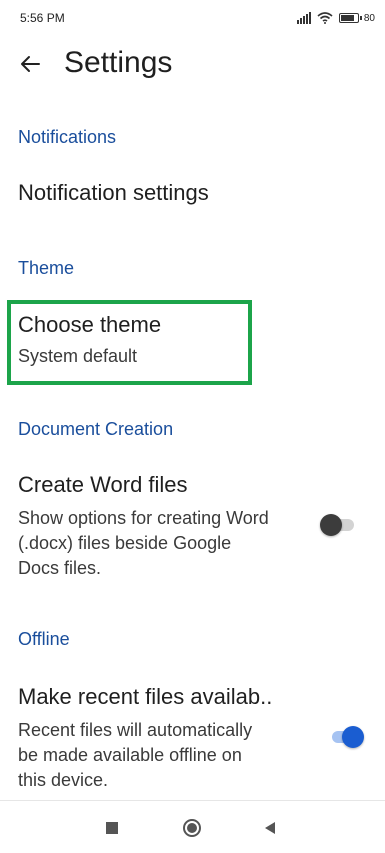  Describe the element at coordinates (143, 518) in the screenshot. I see `create-word-files-desc-line-1: Show options for creating Word` at that location.